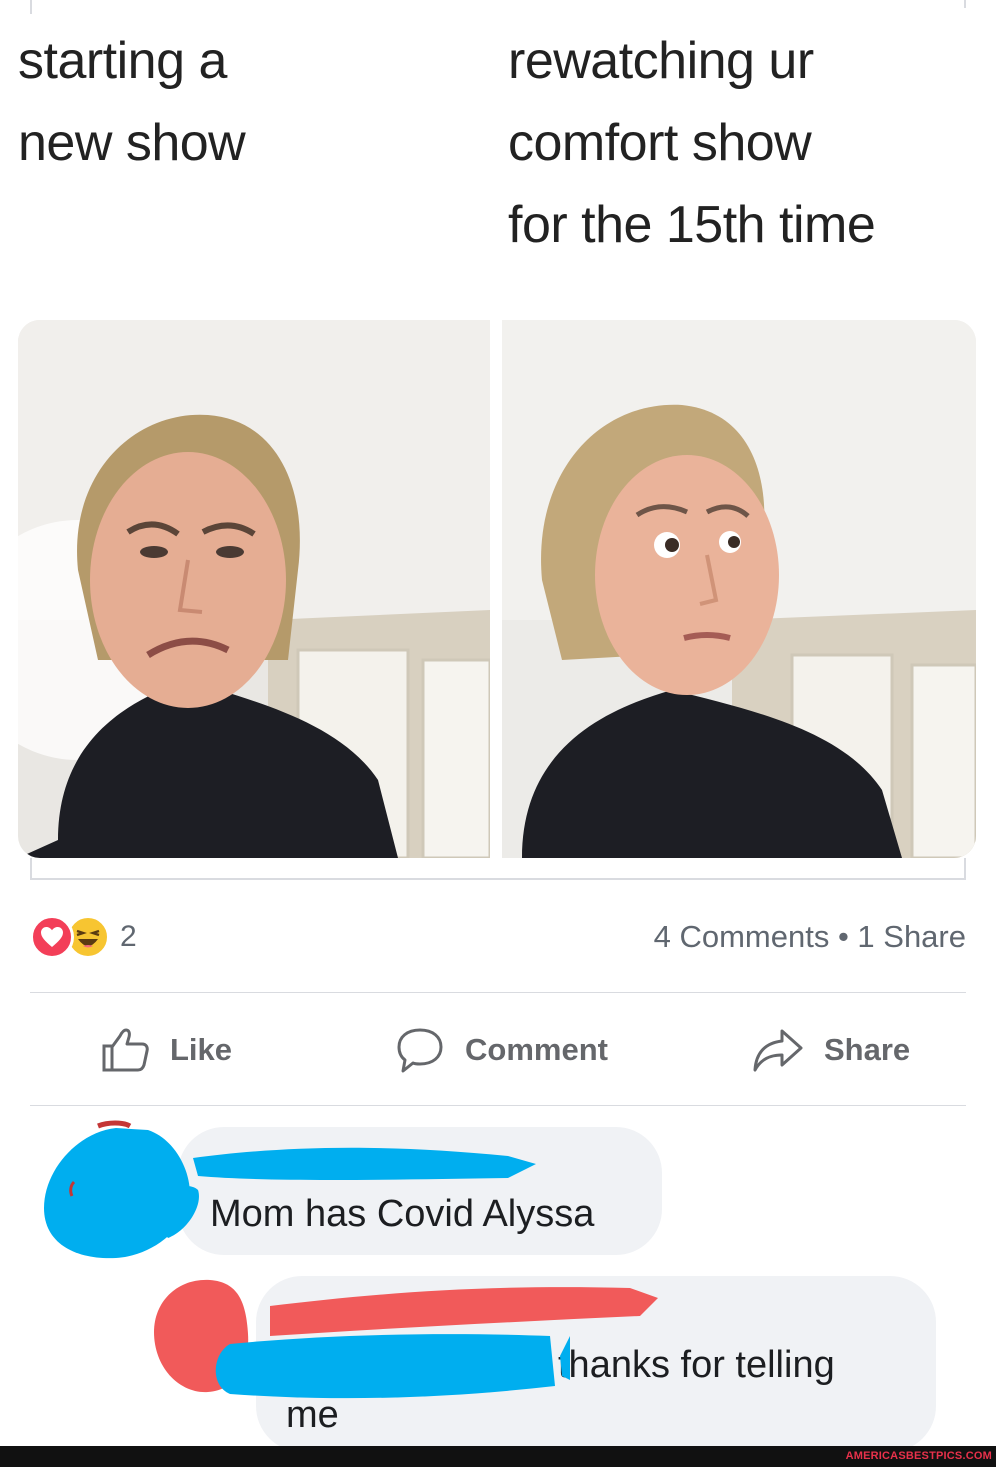  I want to click on post-frame-right-line-bottom, so click(965, 869).